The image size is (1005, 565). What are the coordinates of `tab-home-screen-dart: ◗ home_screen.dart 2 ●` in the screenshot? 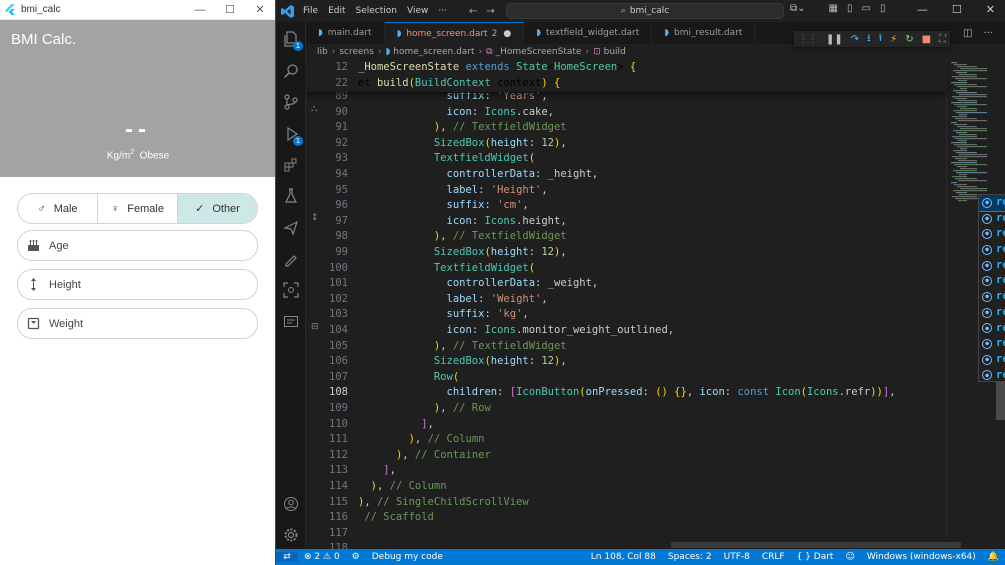 It's located at (454, 33).